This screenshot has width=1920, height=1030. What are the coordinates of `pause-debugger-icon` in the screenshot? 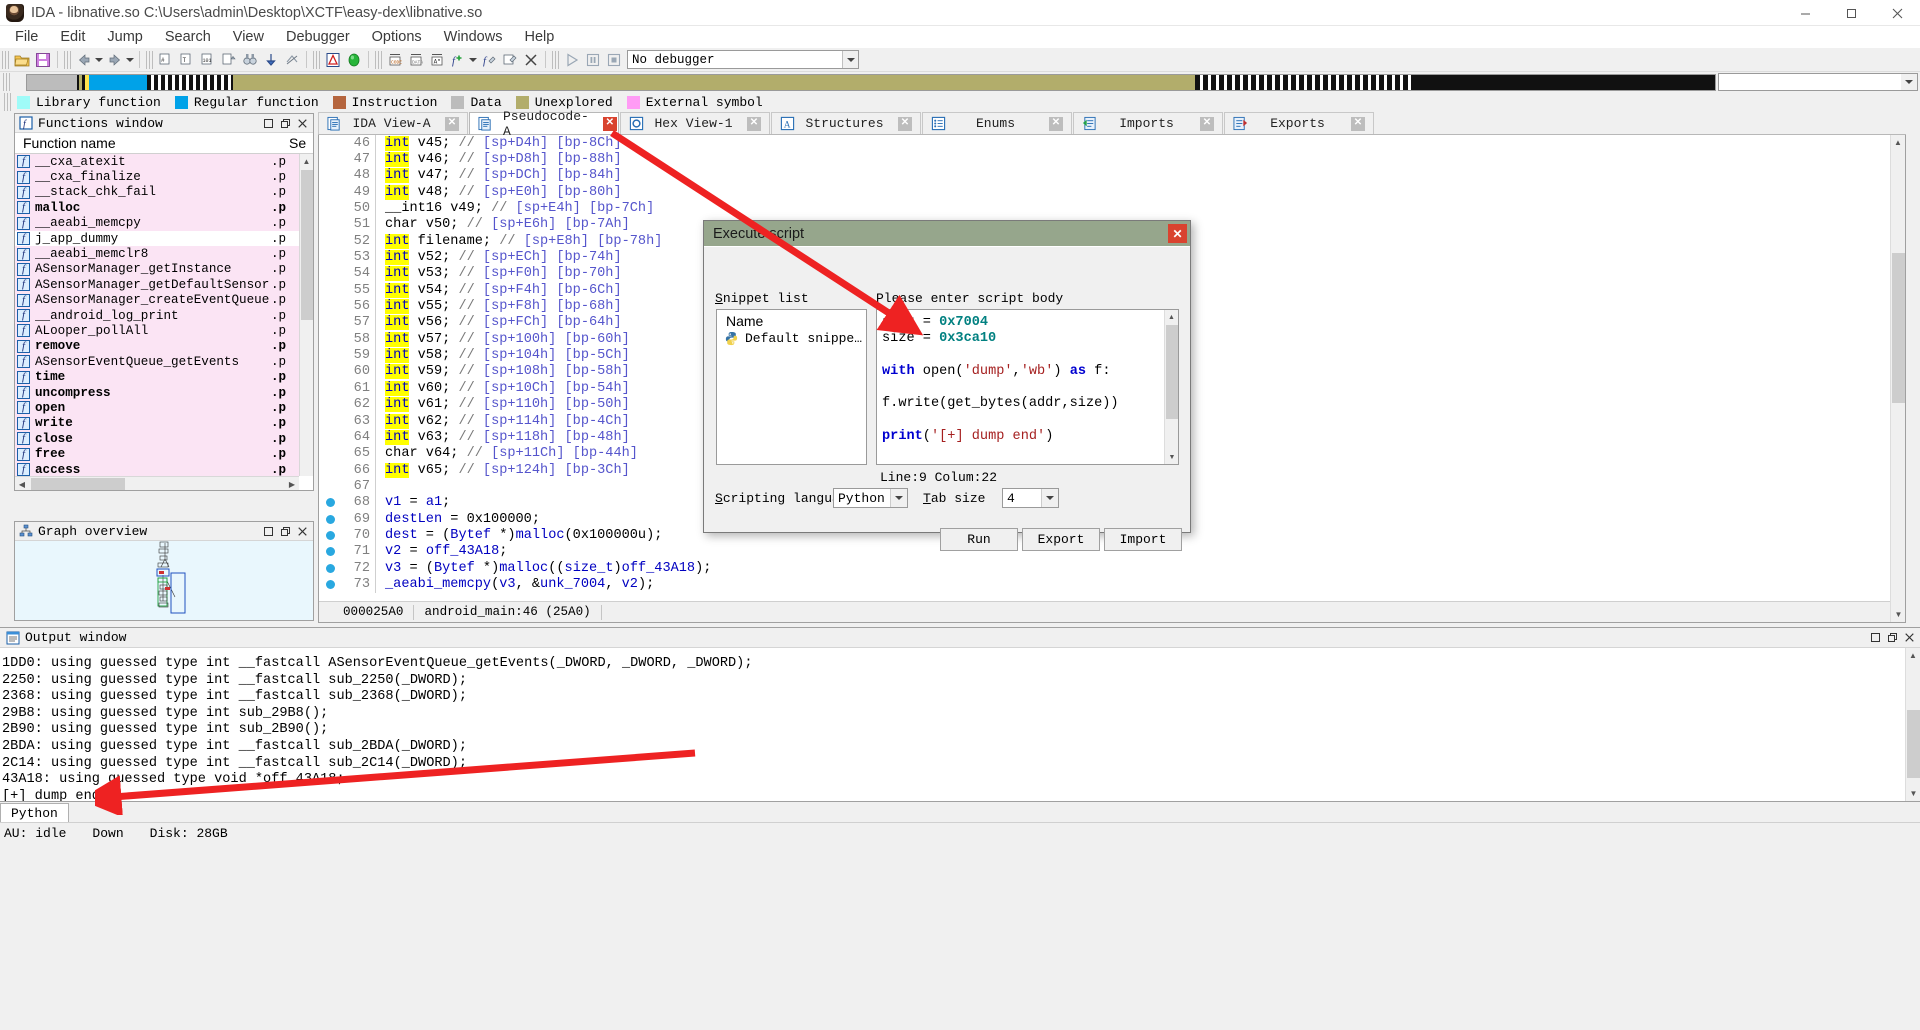 It's located at (592, 60).